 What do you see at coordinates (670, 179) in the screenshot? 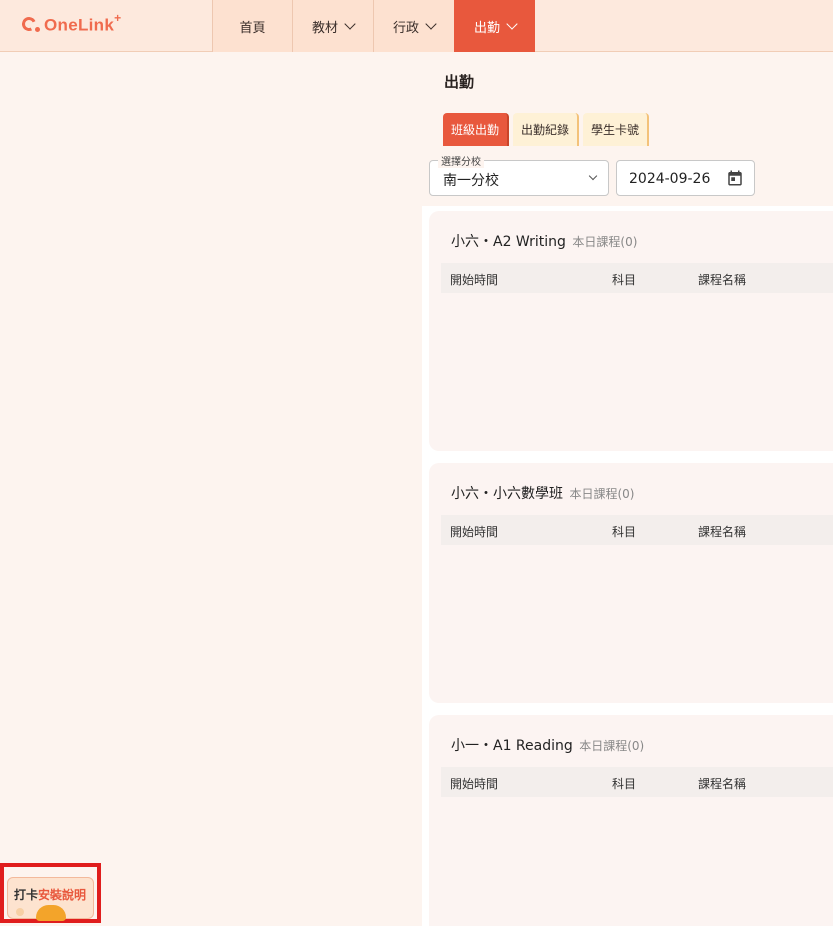
I see `date-value: 2024-09-26` at bounding box center [670, 179].